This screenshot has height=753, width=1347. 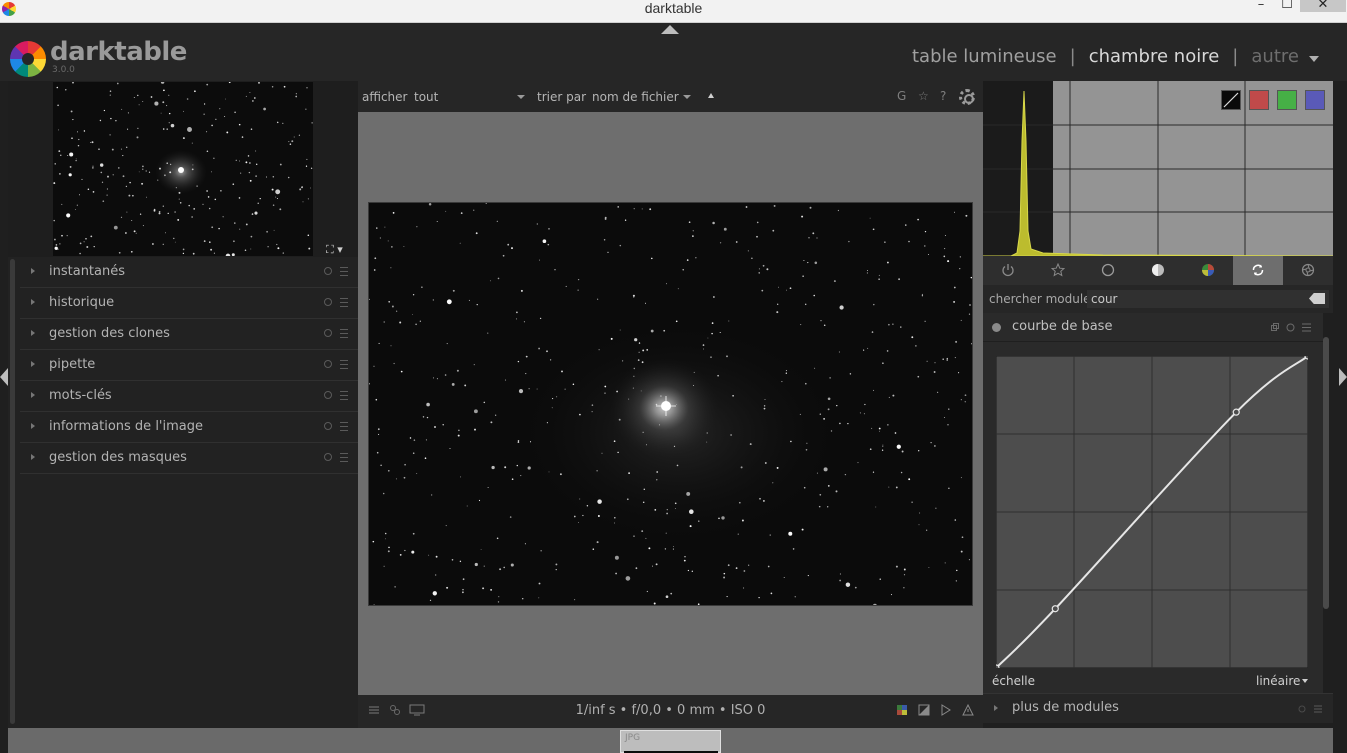 I want to click on group-tone, so click(x=1158, y=270).